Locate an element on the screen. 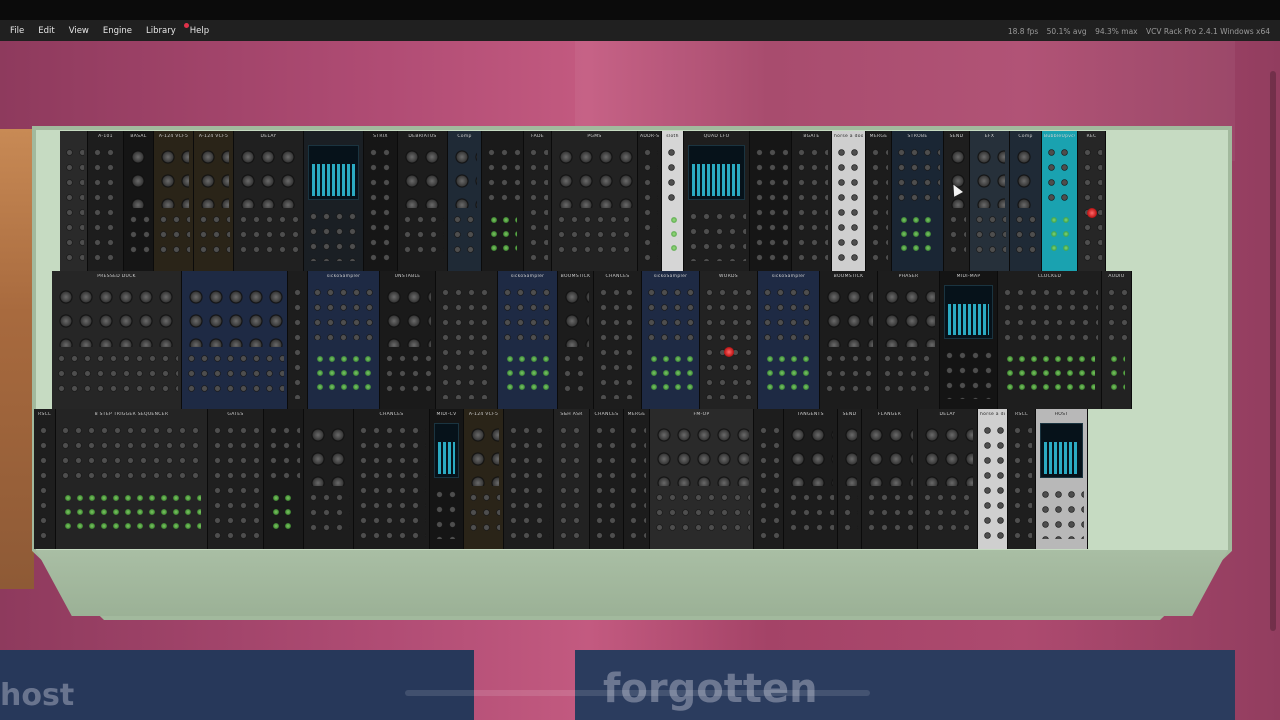 The image size is (1280, 720). rack-module: DELAY is located at coordinates (269, 201).